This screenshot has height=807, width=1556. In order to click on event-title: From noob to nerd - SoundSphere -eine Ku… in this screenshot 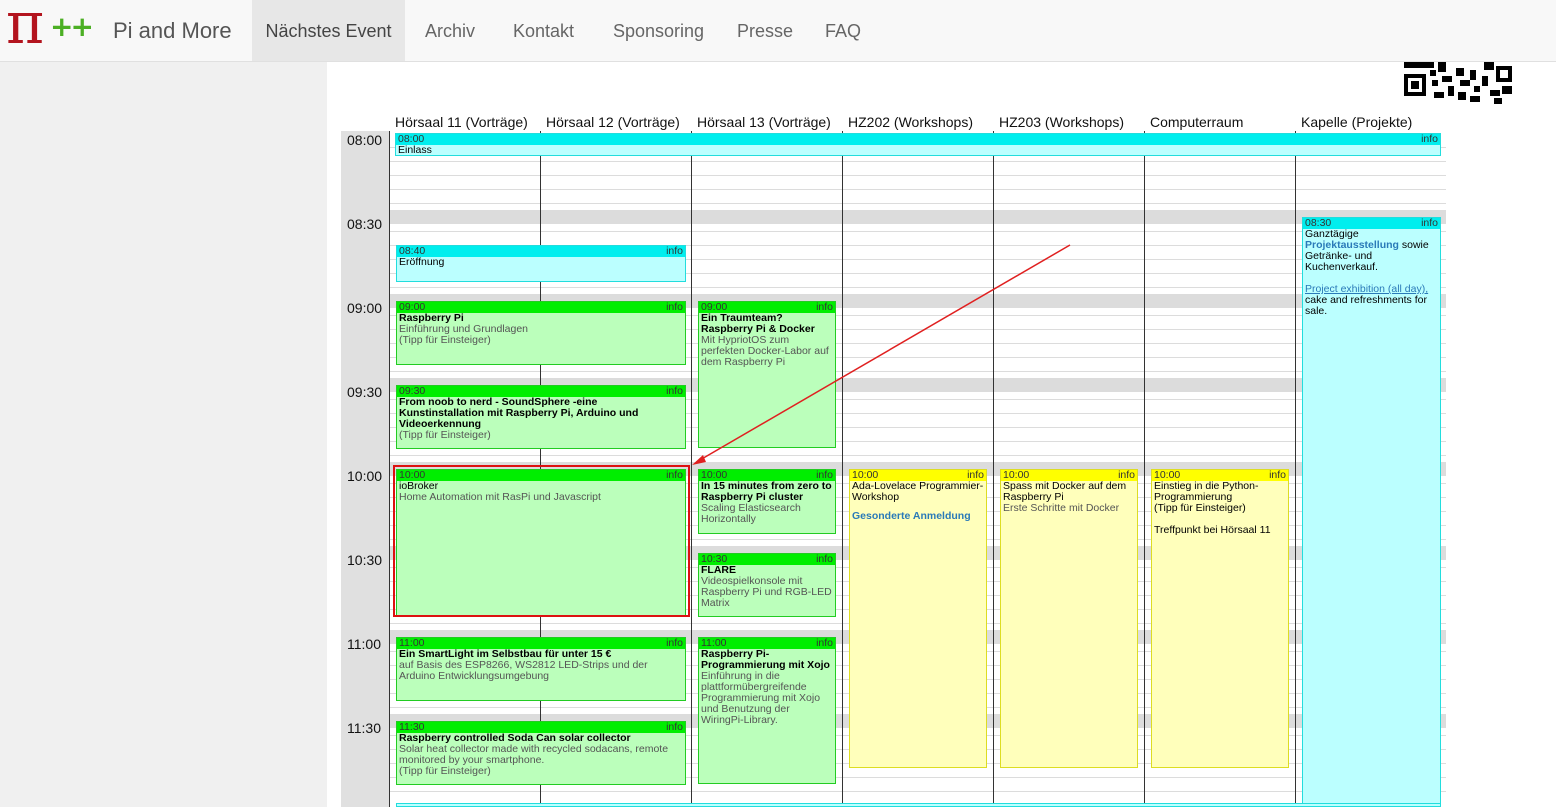, I will do `click(519, 413)`.